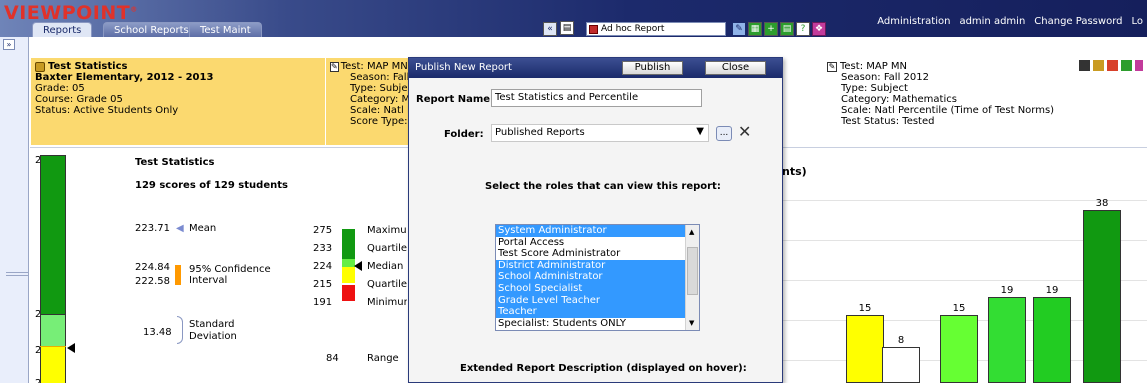 The width and height of the screenshot is (1147, 383). I want to click on role-option: Test Score Administrator, so click(597, 254).